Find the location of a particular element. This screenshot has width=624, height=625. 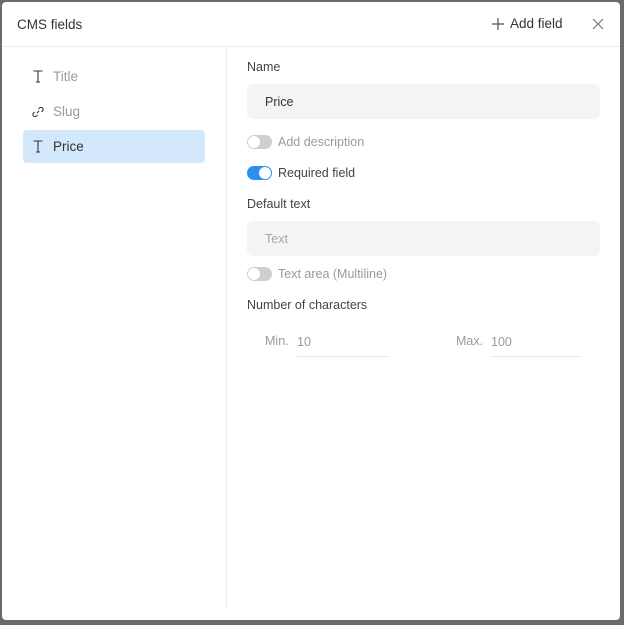

default-text-input: Text is located at coordinates (423, 238).